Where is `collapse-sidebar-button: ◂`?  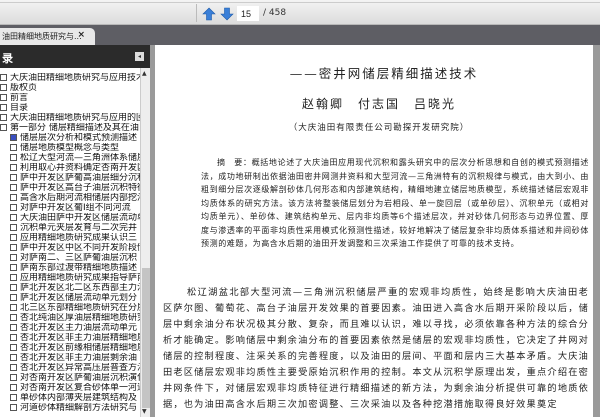
collapse-sidebar-button: ◂ is located at coordinates (139, 56).